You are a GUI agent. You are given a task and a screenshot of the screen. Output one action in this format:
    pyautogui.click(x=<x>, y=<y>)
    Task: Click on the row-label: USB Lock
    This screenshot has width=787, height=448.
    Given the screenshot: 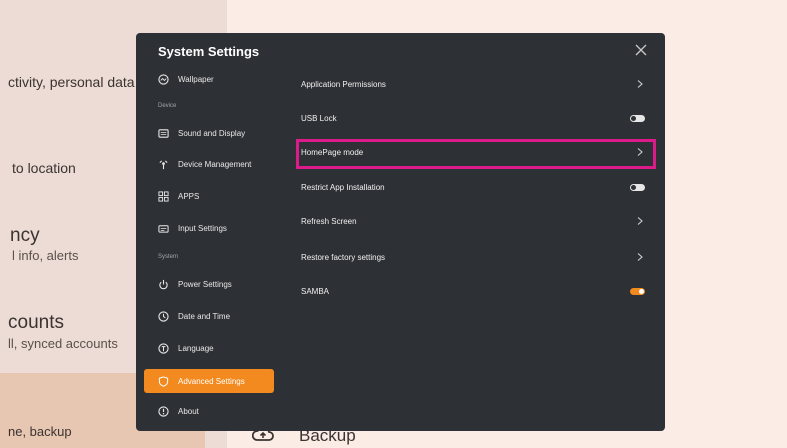 What is the action you would take?
    pyautogui.click(x=319, y=118)
    